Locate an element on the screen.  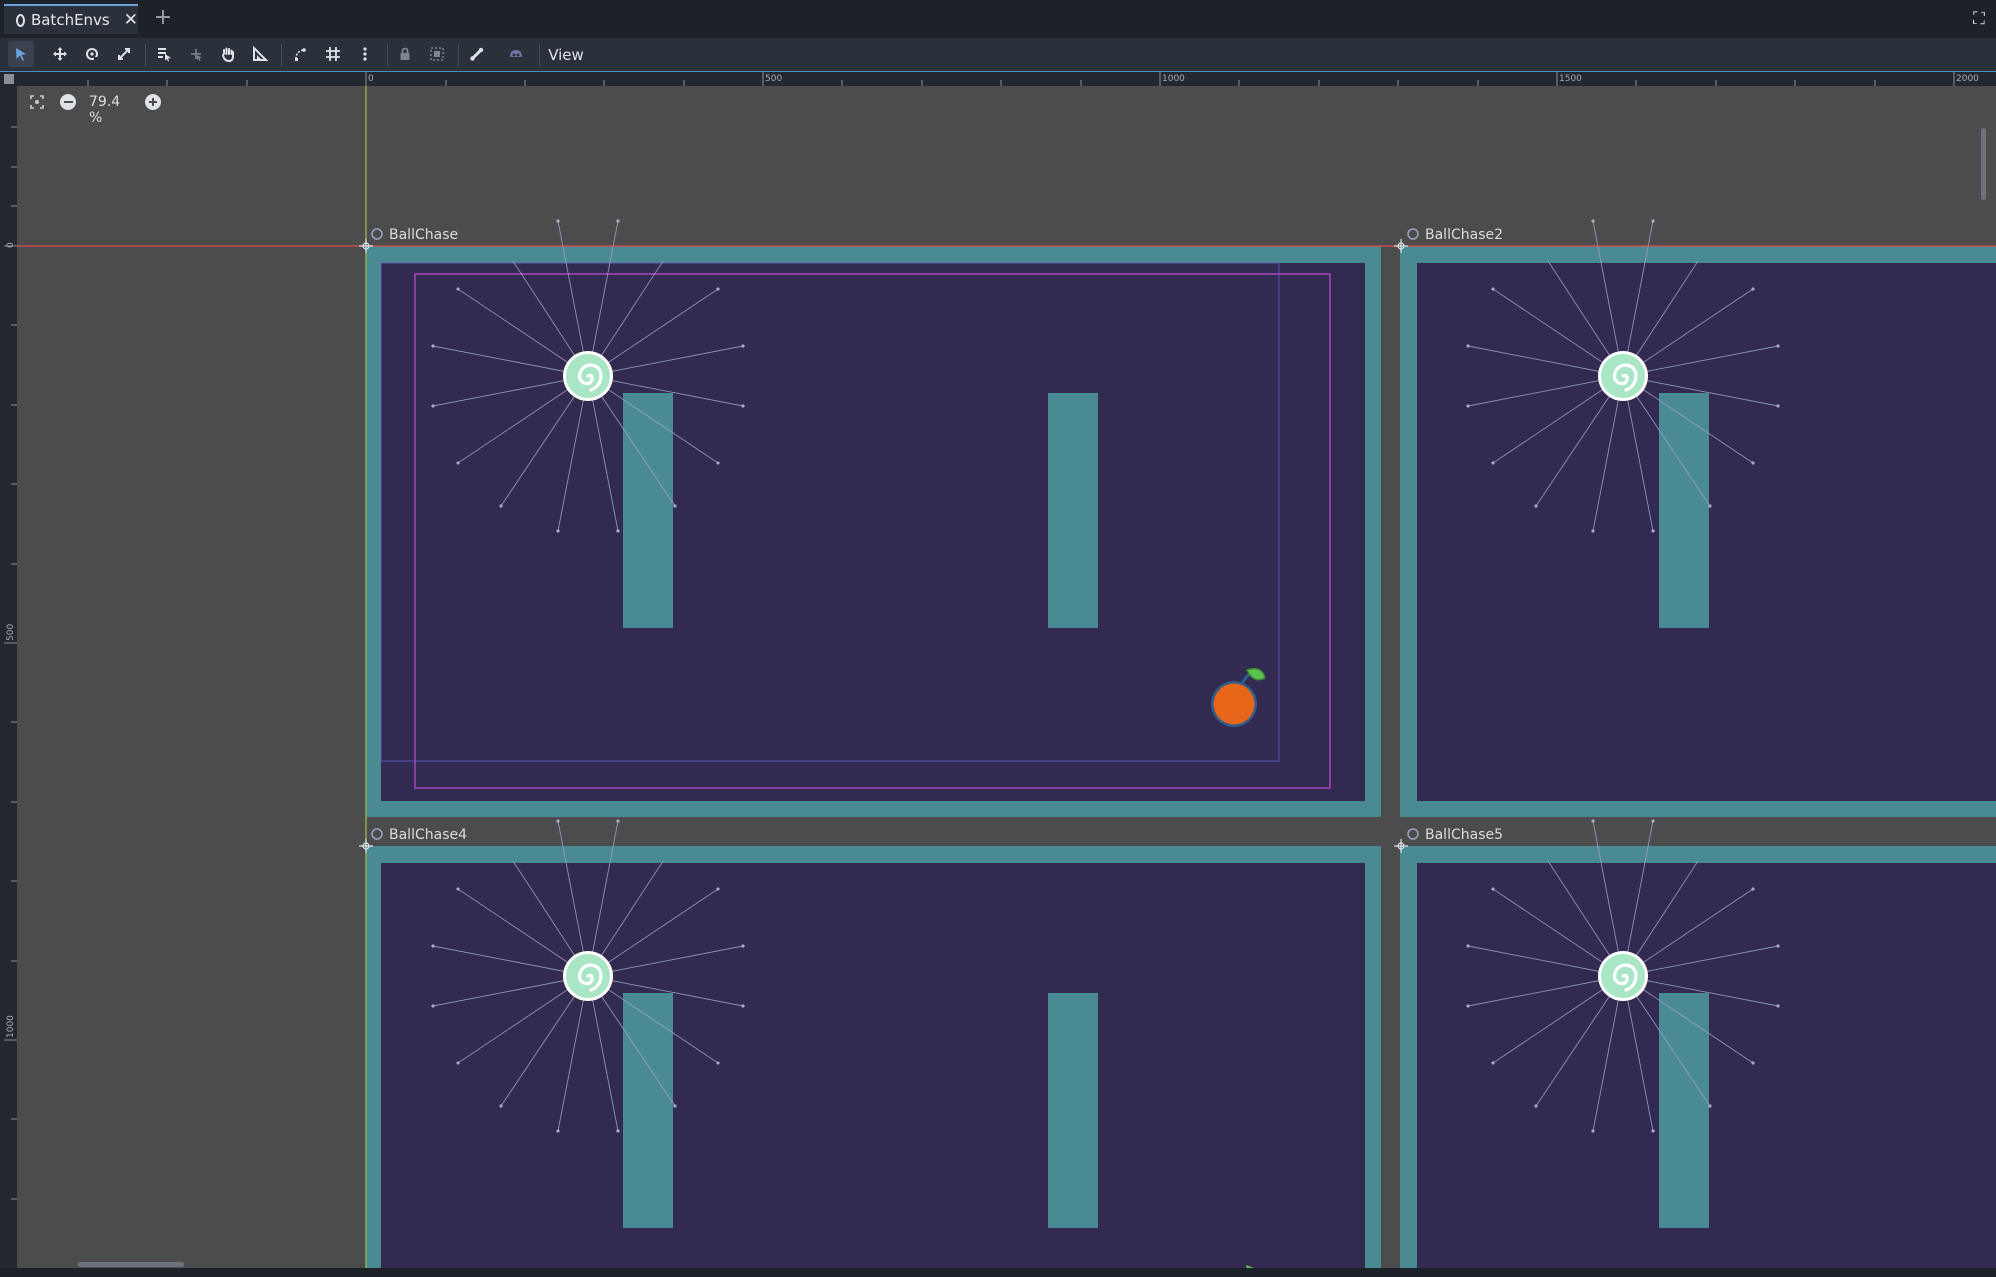
vertical-scrollbar is located at coordinates (1983, 164).